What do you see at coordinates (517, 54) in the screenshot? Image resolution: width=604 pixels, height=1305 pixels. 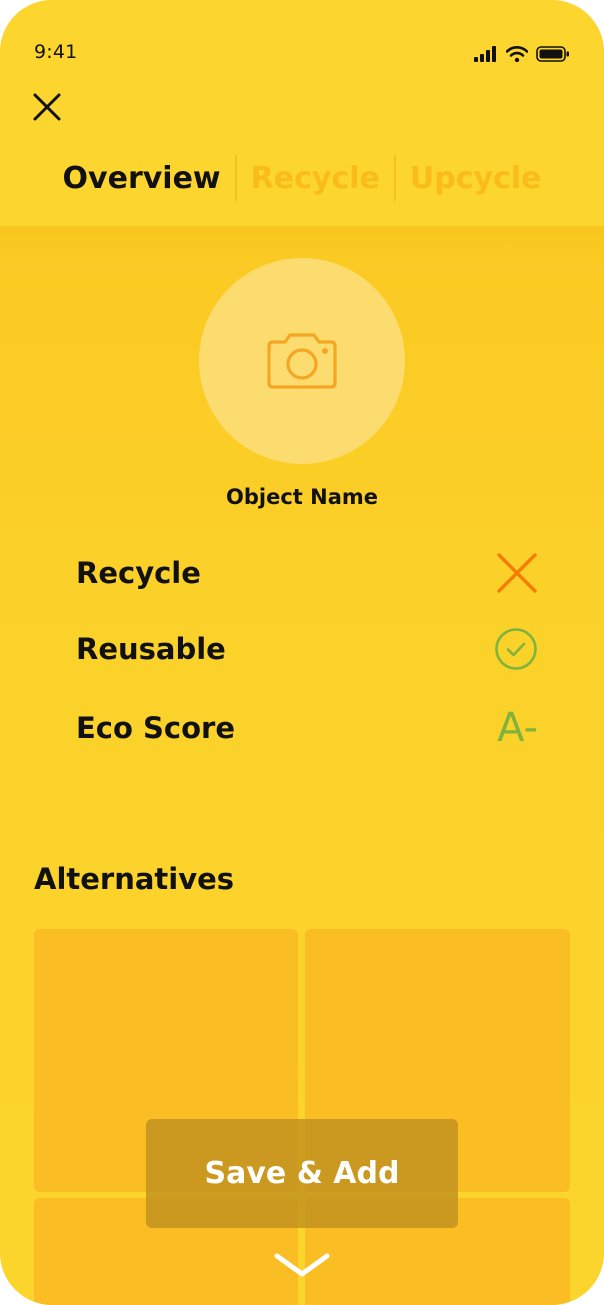 I see `wifi-icon` at bounding box center [517, 54].